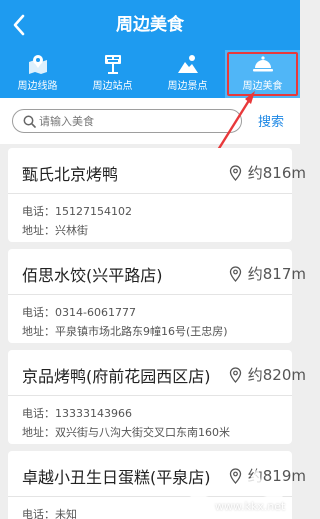  I want to click on search-bar: 搜索, so click(150, 121).